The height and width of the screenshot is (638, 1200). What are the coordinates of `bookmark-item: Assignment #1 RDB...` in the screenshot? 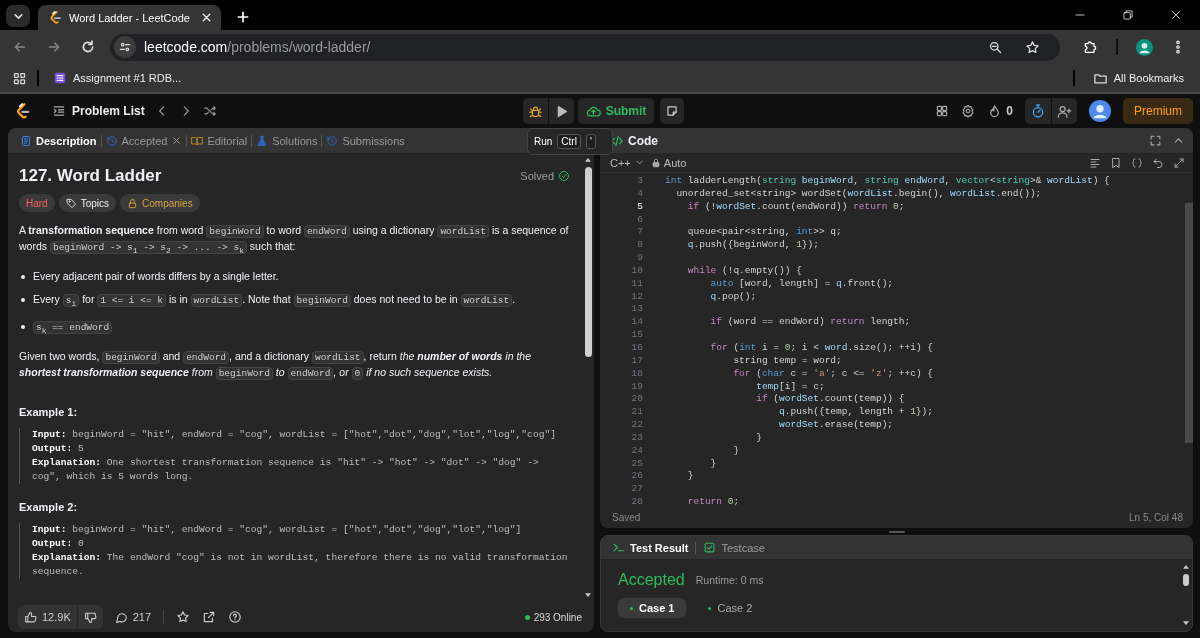 It's located at (117, 78).